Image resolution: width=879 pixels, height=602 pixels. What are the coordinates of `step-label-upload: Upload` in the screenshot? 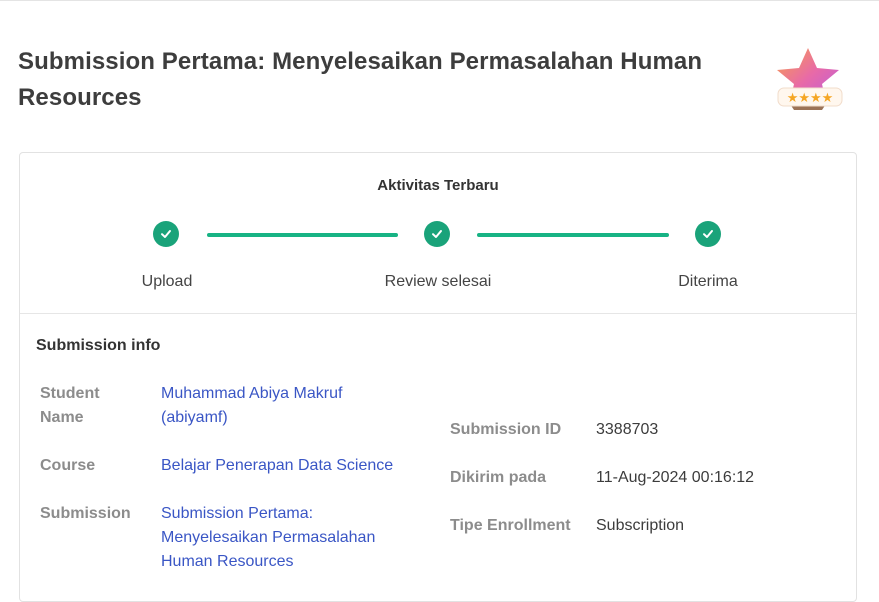 It's located at (167, 281).